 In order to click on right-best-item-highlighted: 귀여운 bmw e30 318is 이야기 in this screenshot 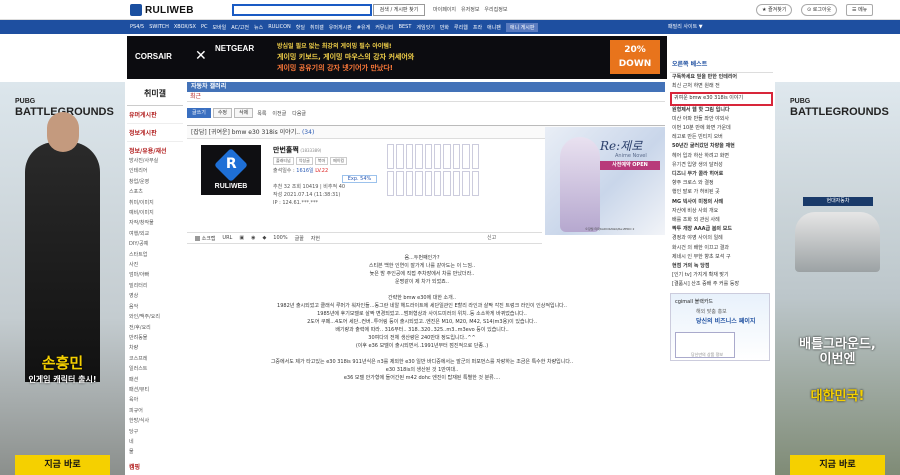, I will do `click(721, 99)`.